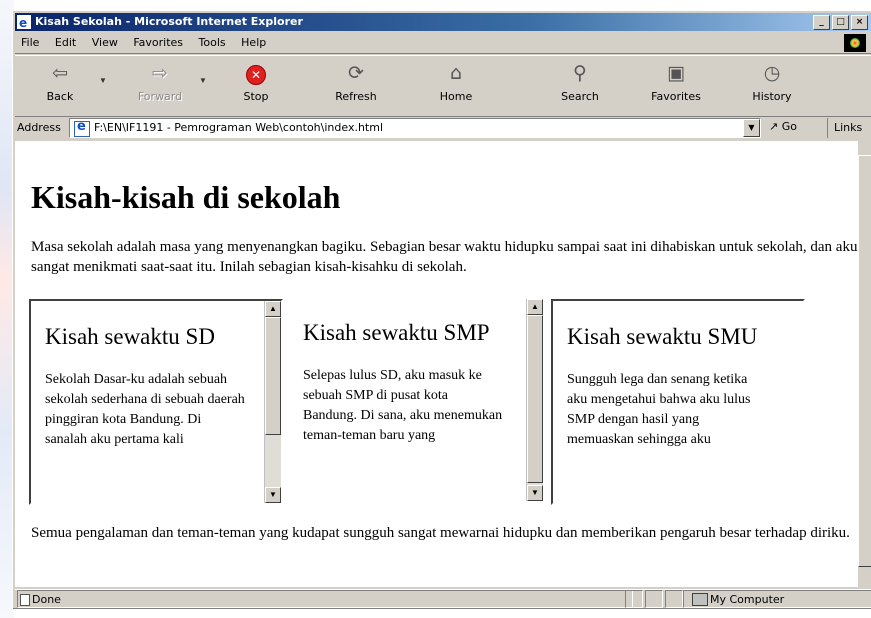 The image size is (871, 618). What do you see at coordinates (60, 85) in the screenshot?
I see `back-button: ⇦ Back` at bounding box center [60, 85].